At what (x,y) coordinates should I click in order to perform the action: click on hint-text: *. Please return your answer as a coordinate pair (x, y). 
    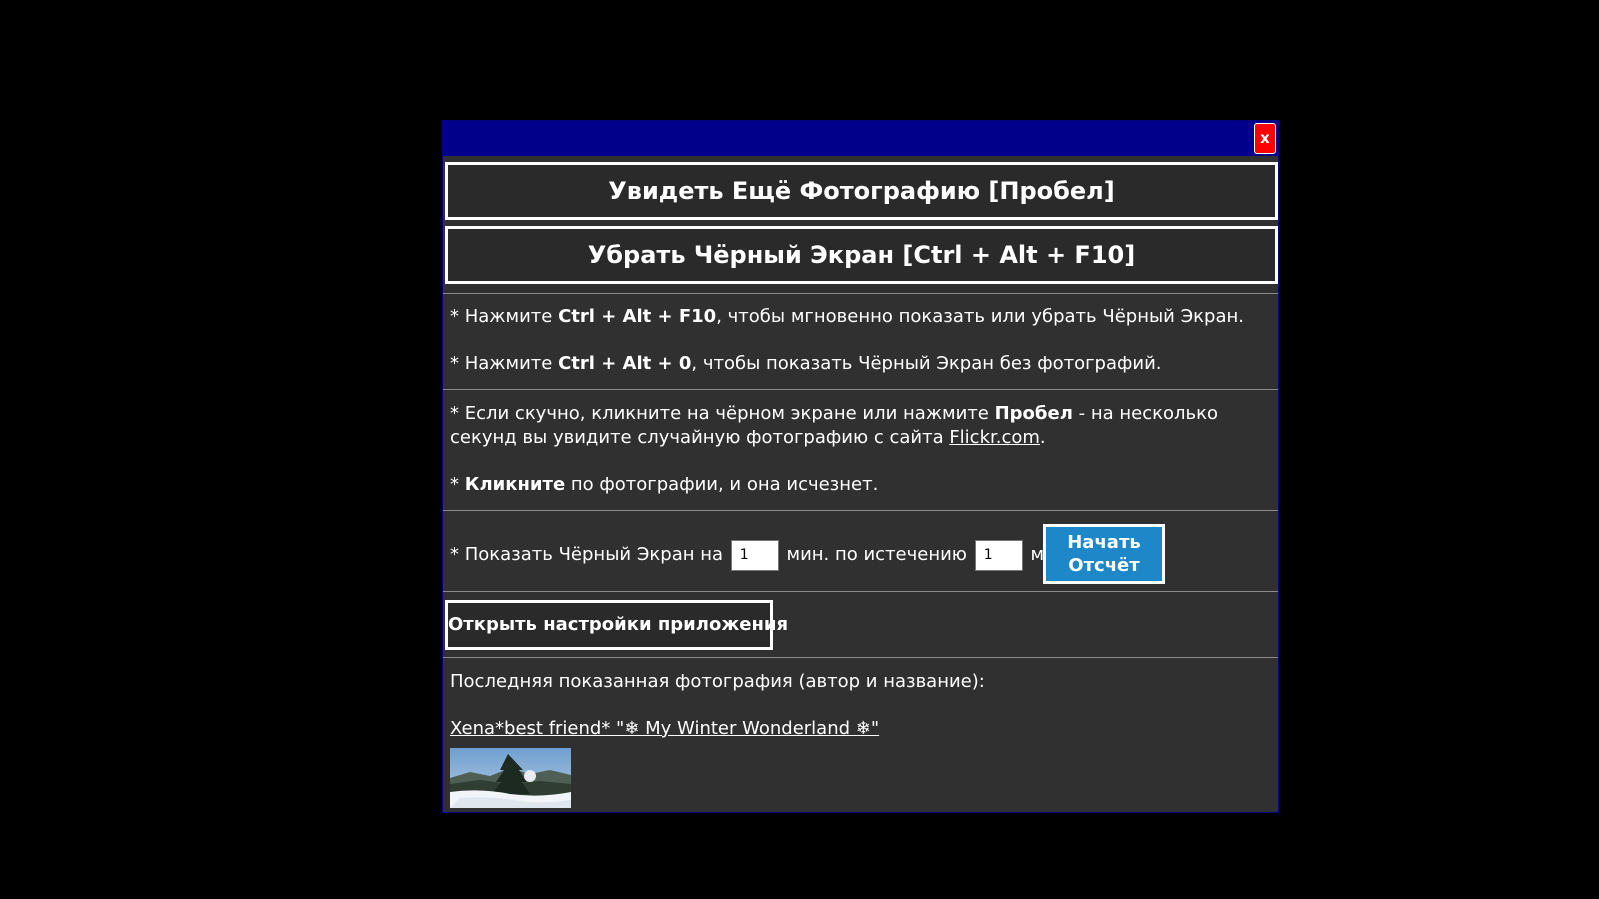
    Looking at the image, I should click on (457, 484).